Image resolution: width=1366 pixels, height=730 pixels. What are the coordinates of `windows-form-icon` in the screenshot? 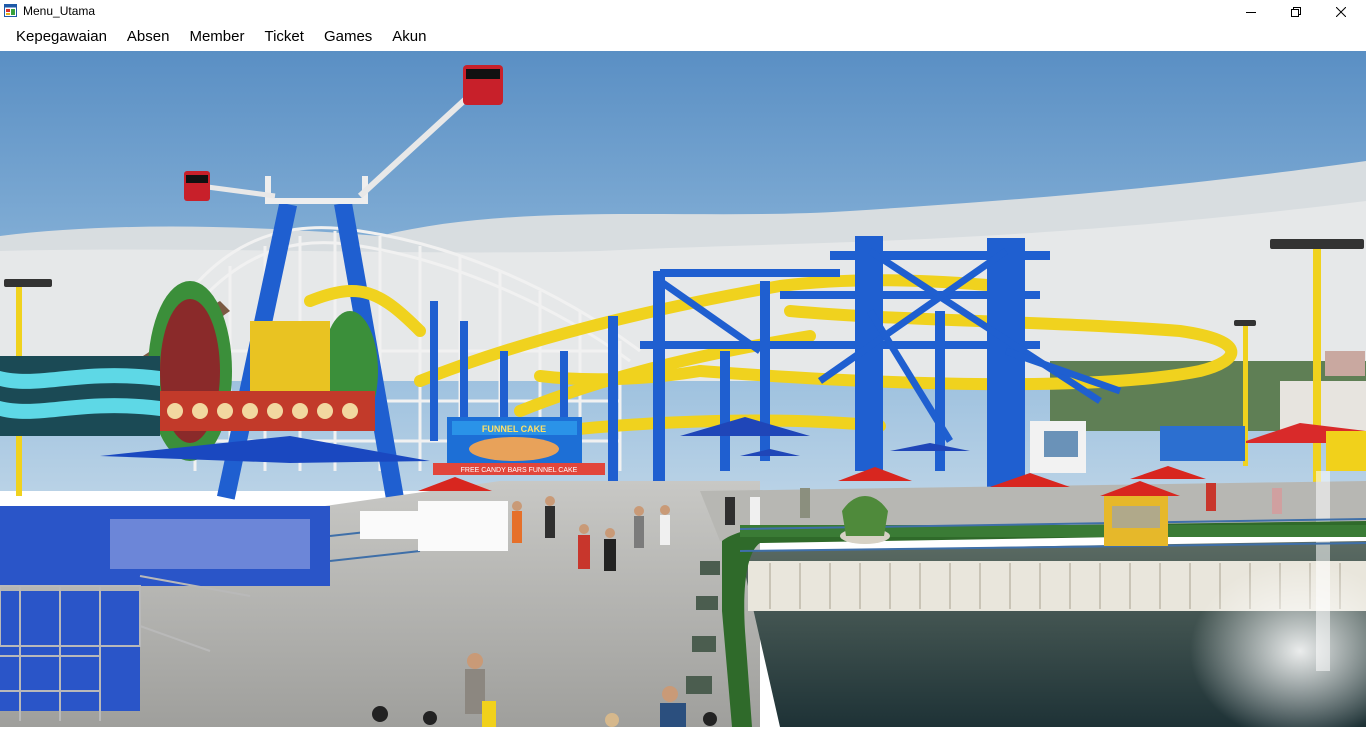 It's located at (10, 10).